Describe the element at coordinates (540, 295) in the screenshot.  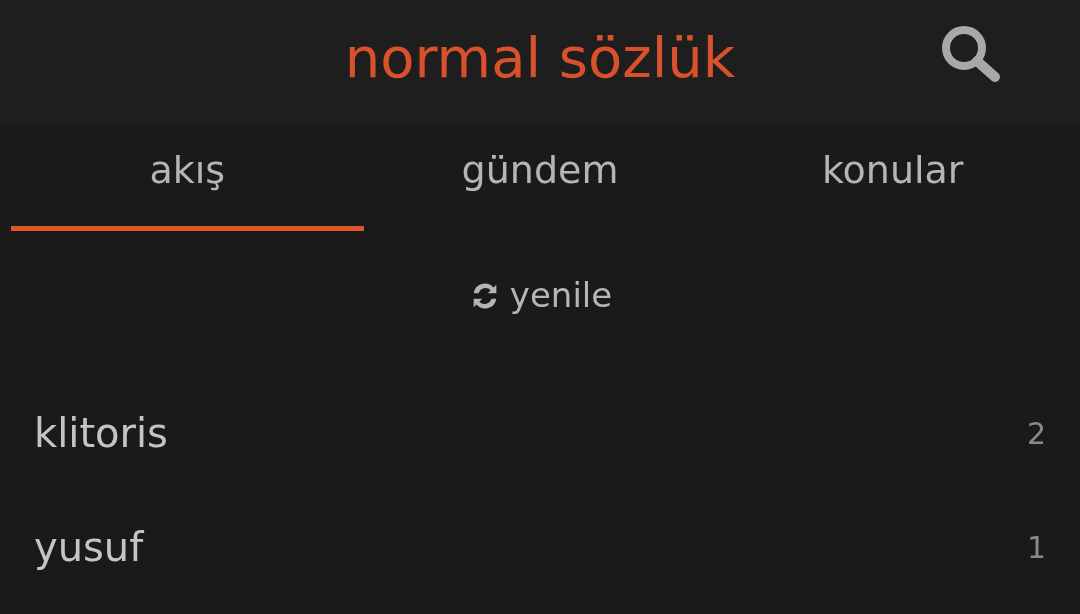
I see `refresh-button: yenile` at that location.